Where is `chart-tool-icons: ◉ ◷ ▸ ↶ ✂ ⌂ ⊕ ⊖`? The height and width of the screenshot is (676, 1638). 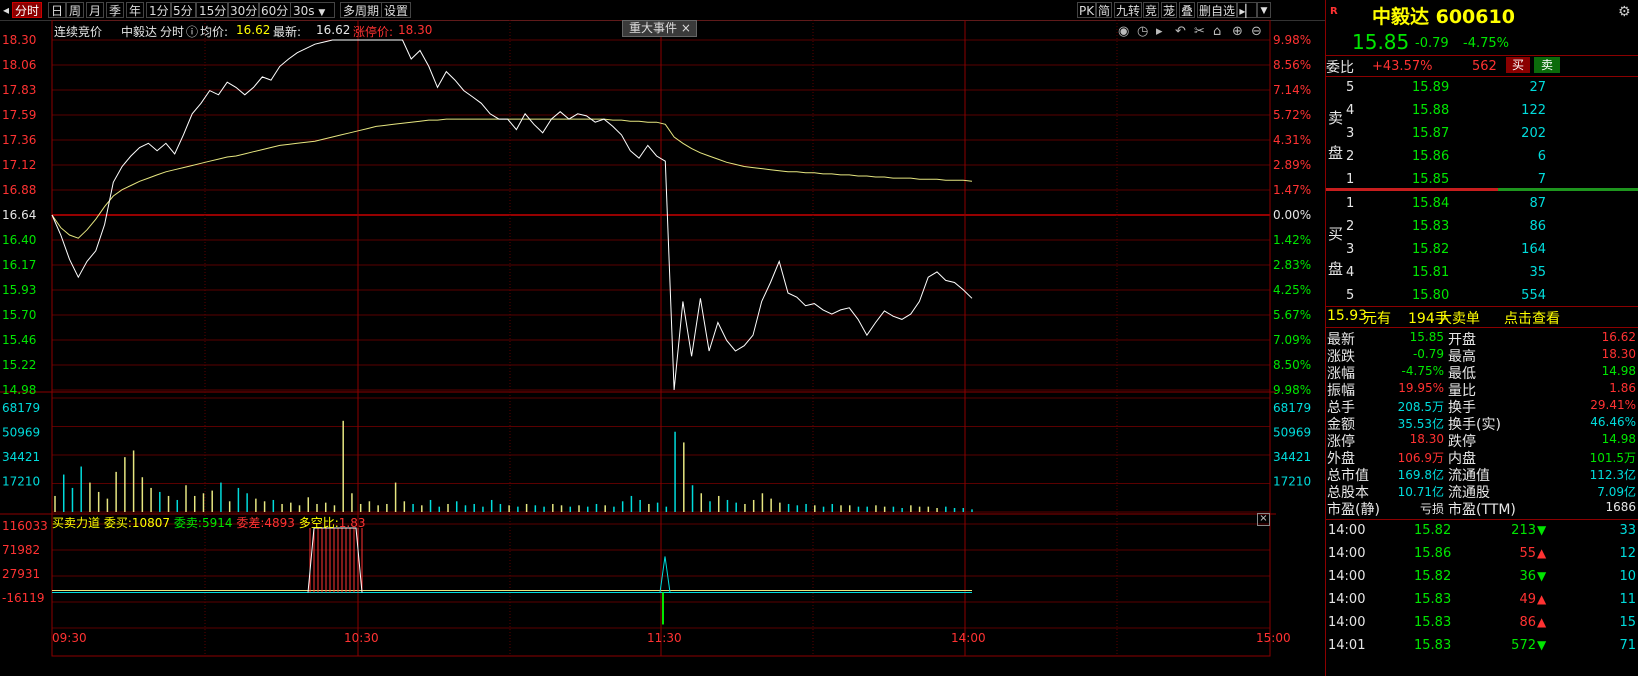 chart-tool-icons: ◉ ◷ ▸ ↶ ✂ ⌂ ⊕ ⊖ is located at coordinates (1190, 31).